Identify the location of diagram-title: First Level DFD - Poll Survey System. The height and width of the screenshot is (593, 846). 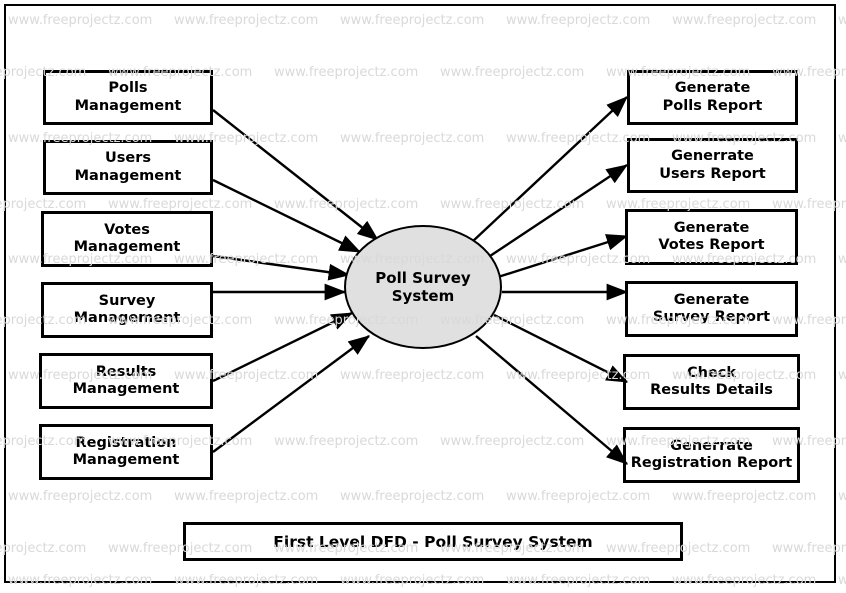
(433, 541).